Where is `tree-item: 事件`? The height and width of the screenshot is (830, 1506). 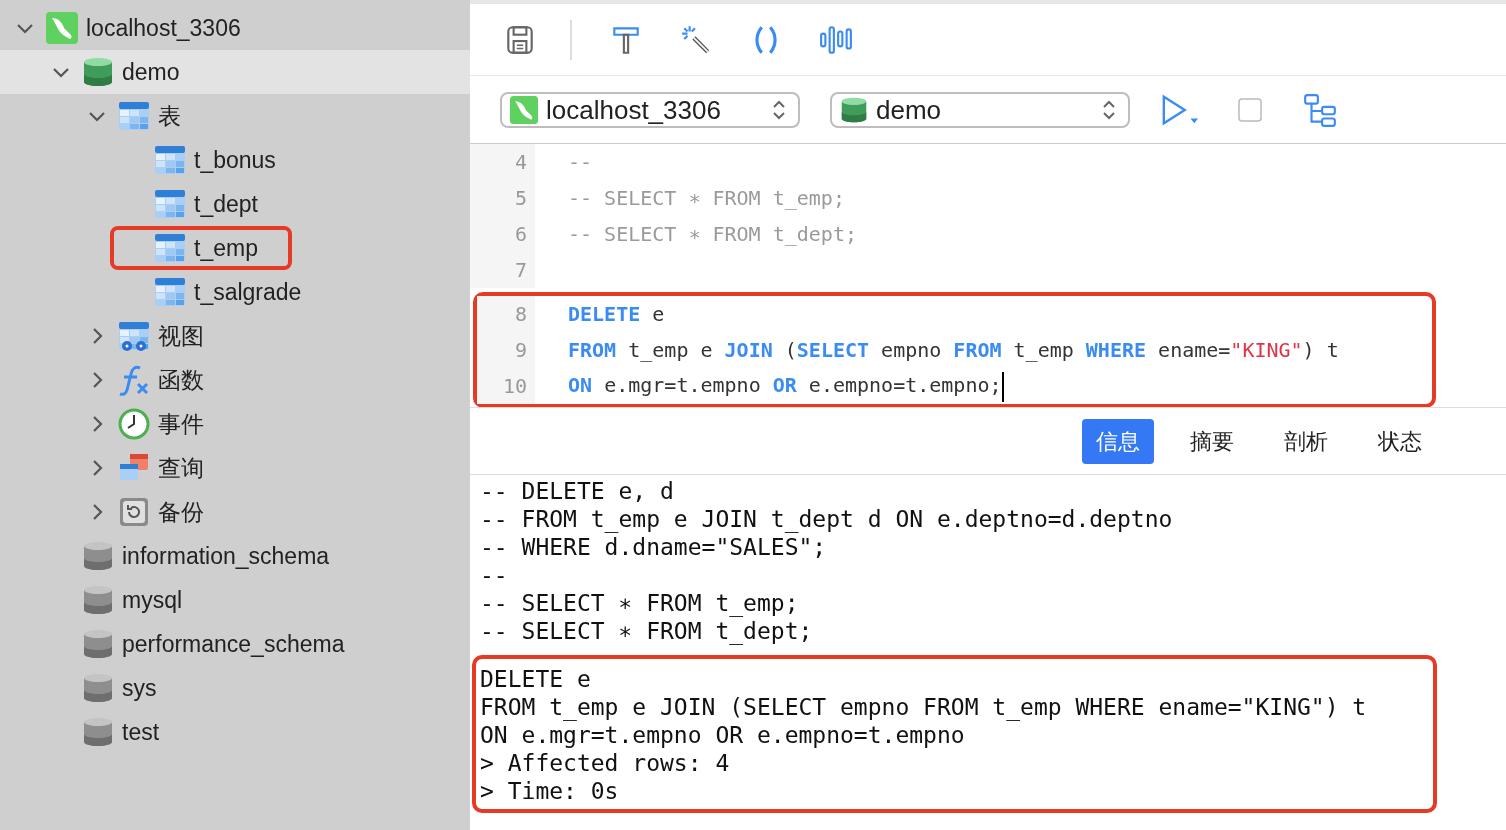 tree-item: 事件 is located at coordinates (235, 424).